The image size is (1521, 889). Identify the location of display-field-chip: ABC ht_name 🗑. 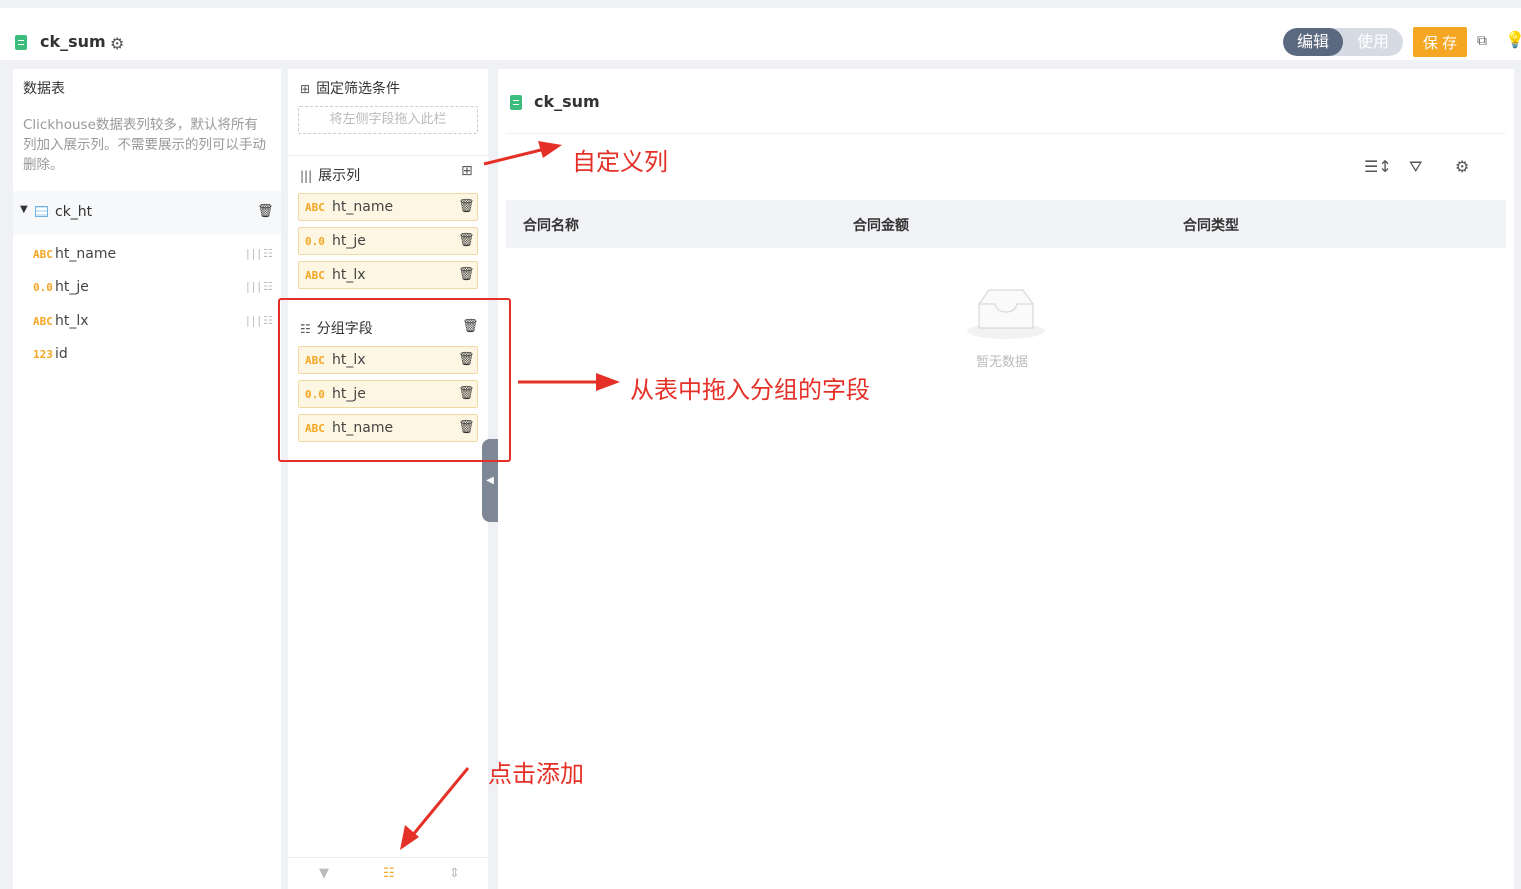
(388, 207).